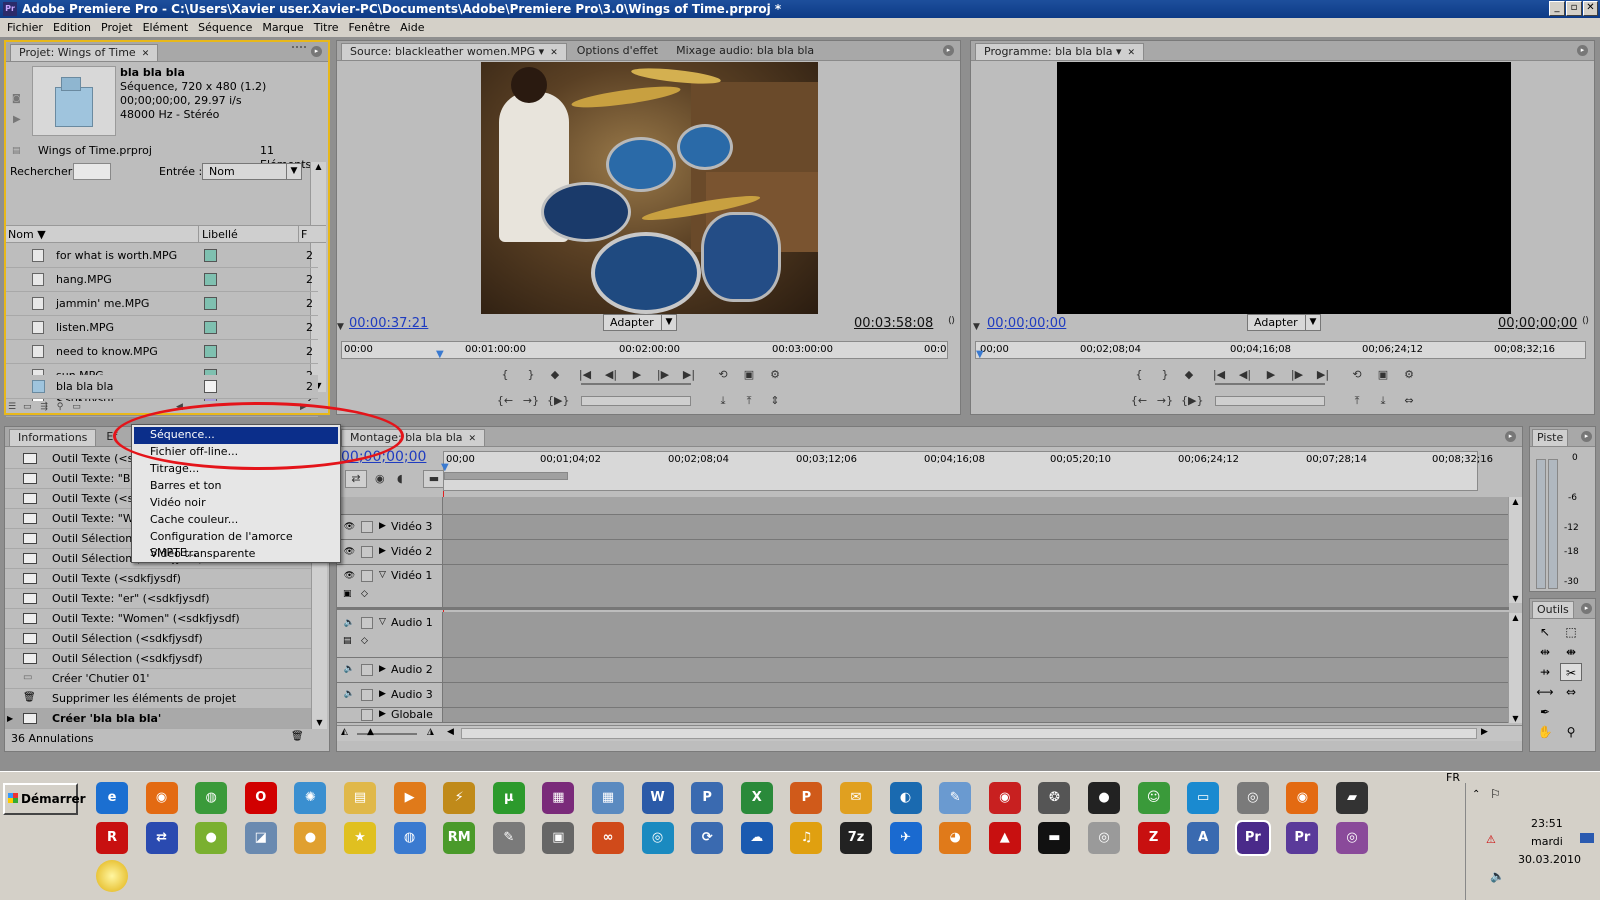 The width and height of the screenshot is (1600, 900). I want to click on slip-tool-icon: ⟷, so click(1545, 692).